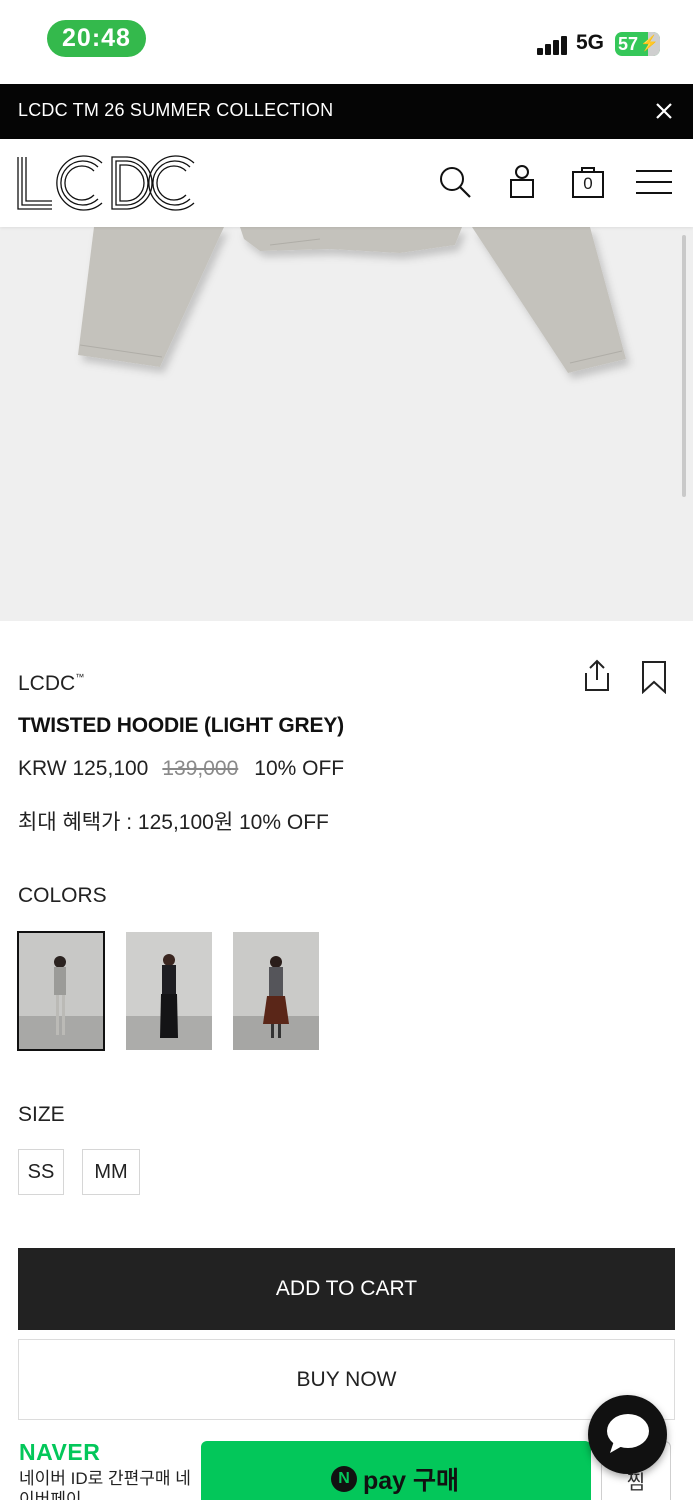 This screenshot has height=1500, width=693. Describe the element at coordinates (106, 183) in the screenshot. I see `lcdc-logo` at that location.